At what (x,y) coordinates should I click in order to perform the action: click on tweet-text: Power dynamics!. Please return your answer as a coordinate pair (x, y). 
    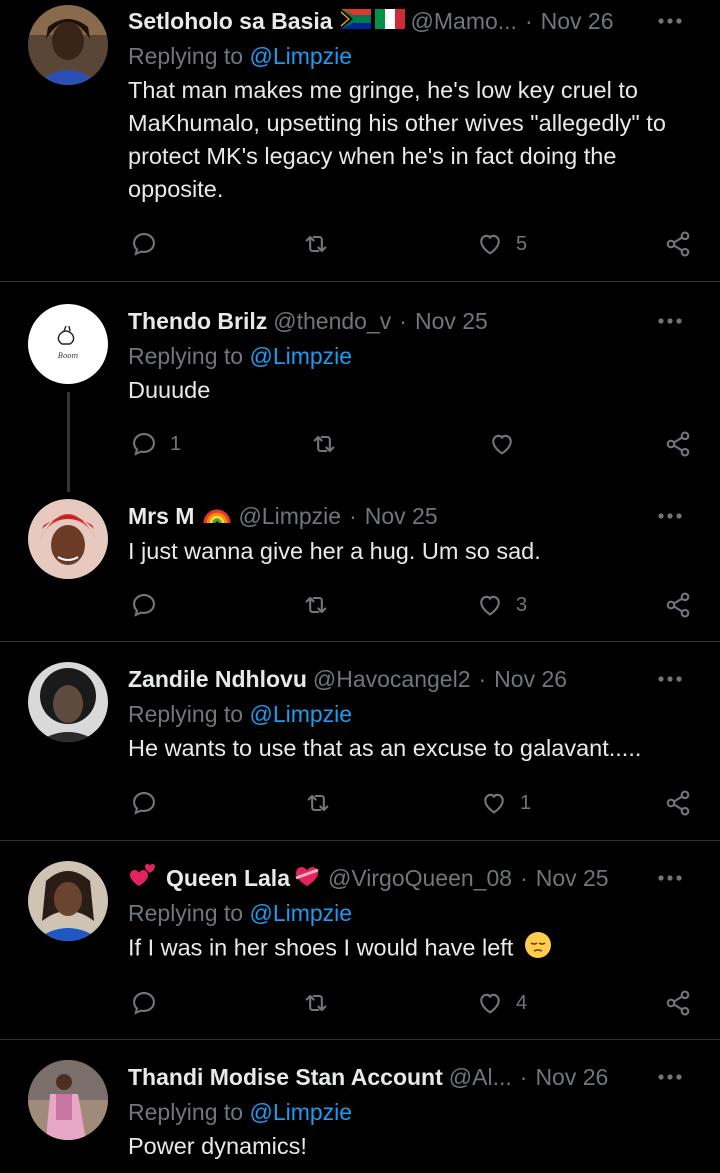
    Looking at the image, I should click on (217, 1146).